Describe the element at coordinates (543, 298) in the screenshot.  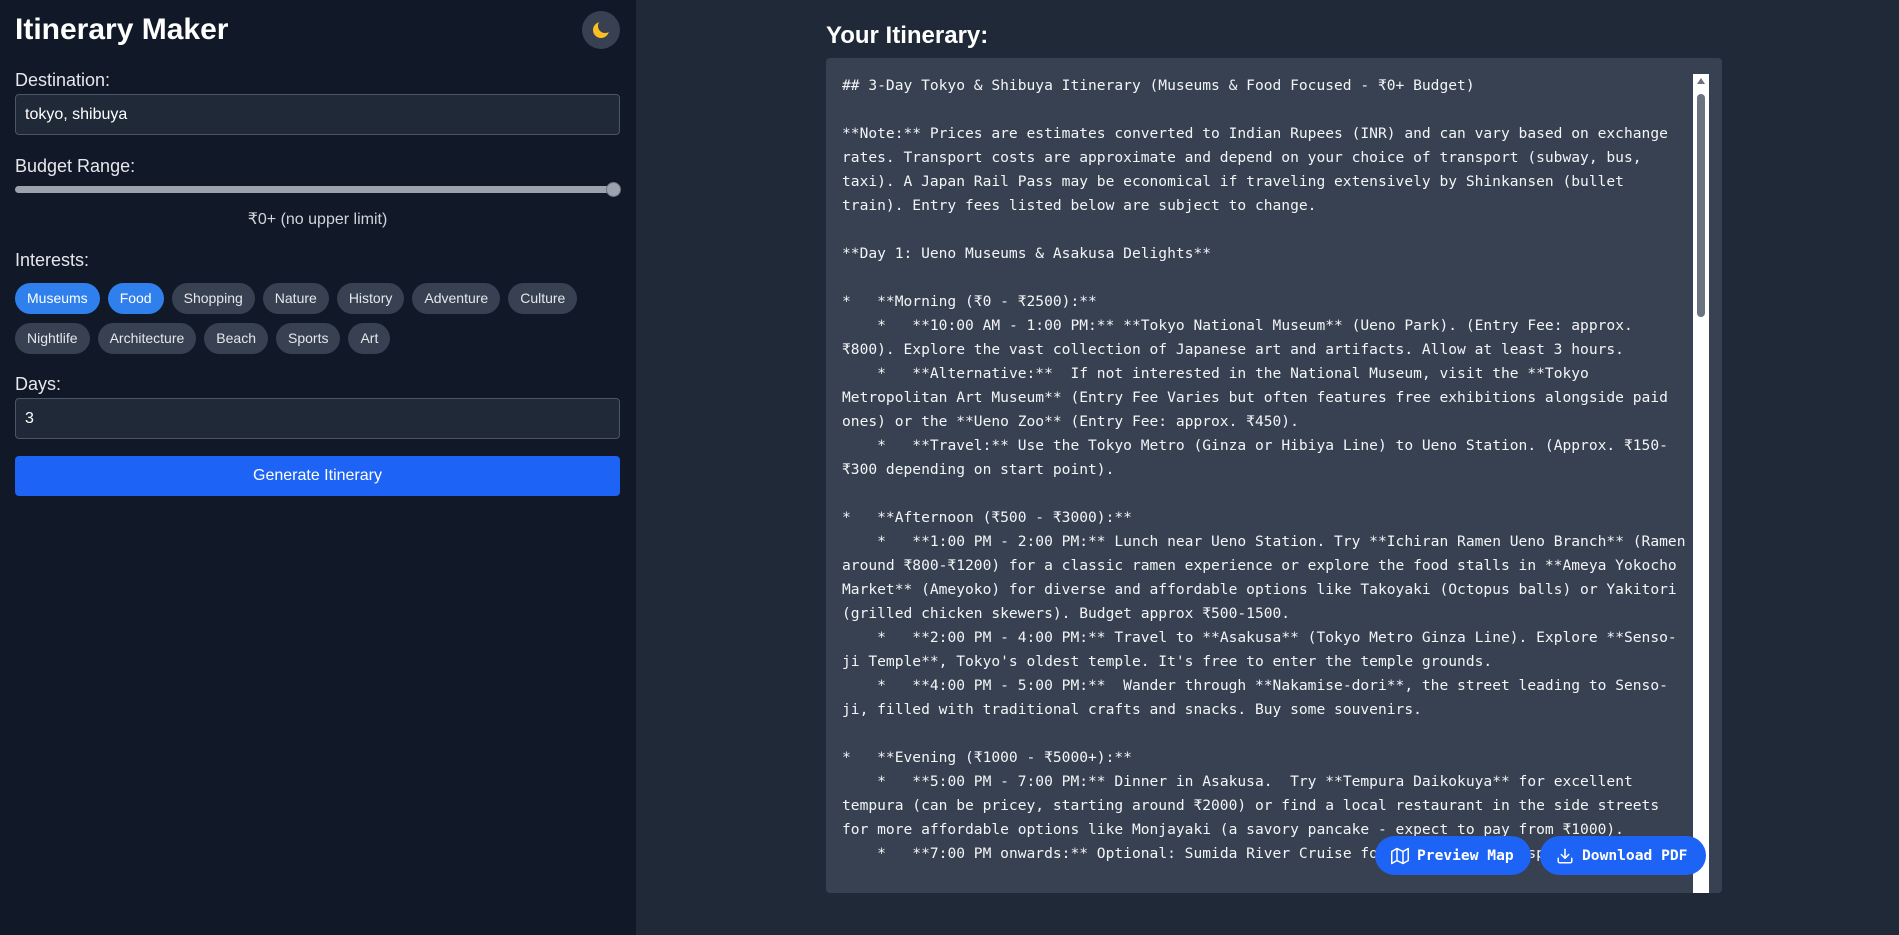
I see `interest-chip: Culture` at that location.